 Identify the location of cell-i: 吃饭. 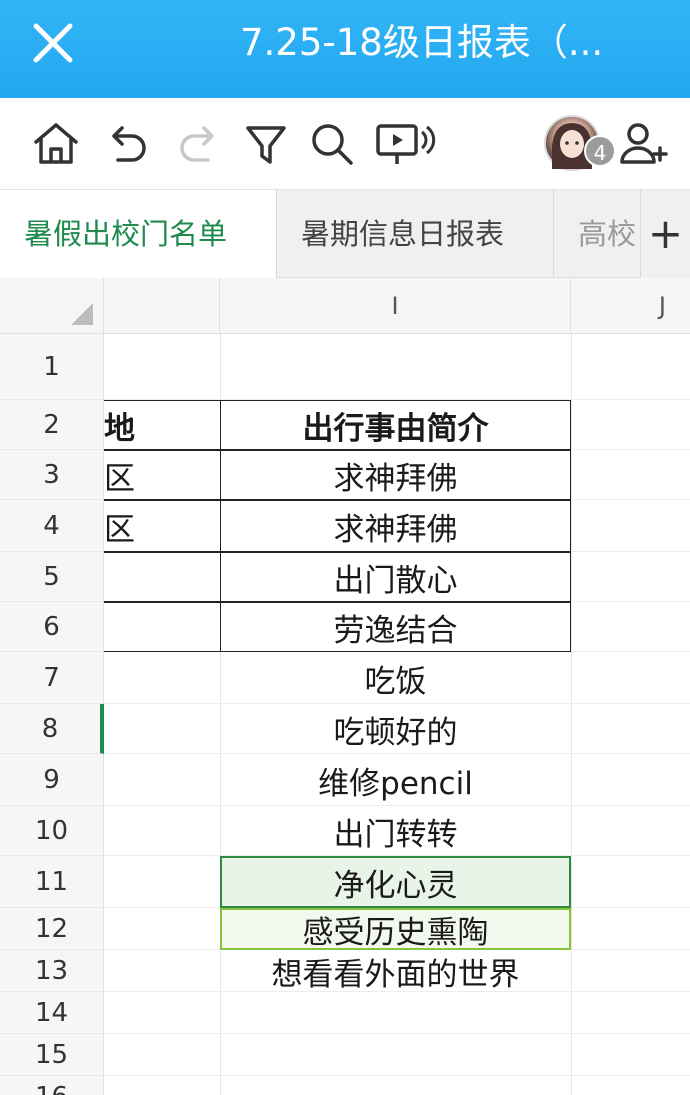
(395, 678).